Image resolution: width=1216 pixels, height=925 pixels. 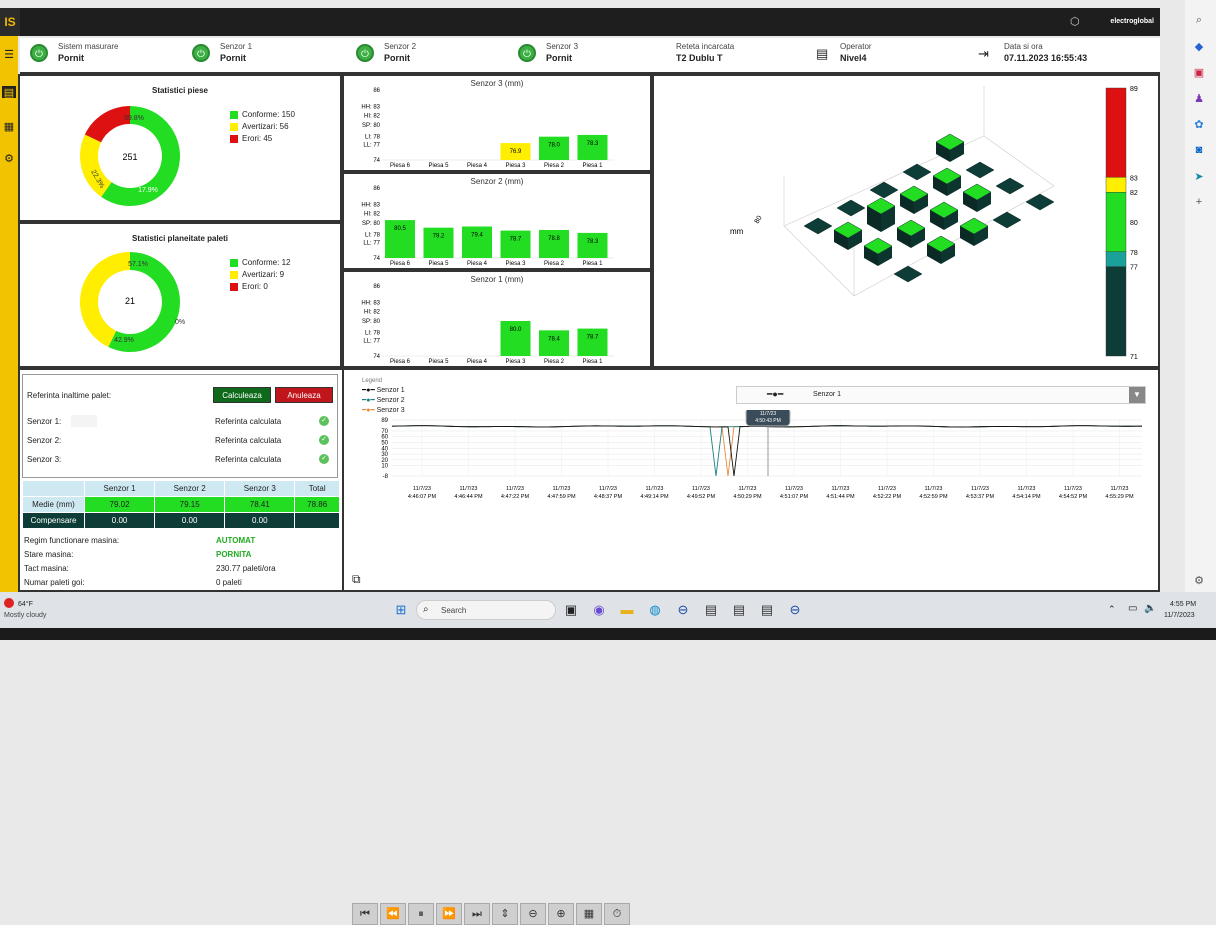 I want to click on bar-data-label: 80.0, so click(x=516, y=330).